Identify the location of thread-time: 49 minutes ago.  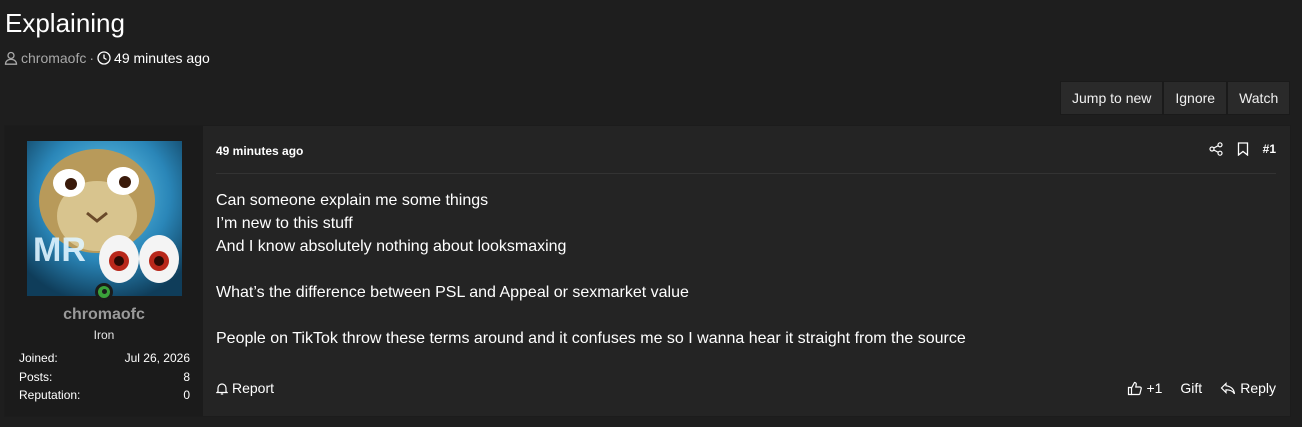
(162, 58).